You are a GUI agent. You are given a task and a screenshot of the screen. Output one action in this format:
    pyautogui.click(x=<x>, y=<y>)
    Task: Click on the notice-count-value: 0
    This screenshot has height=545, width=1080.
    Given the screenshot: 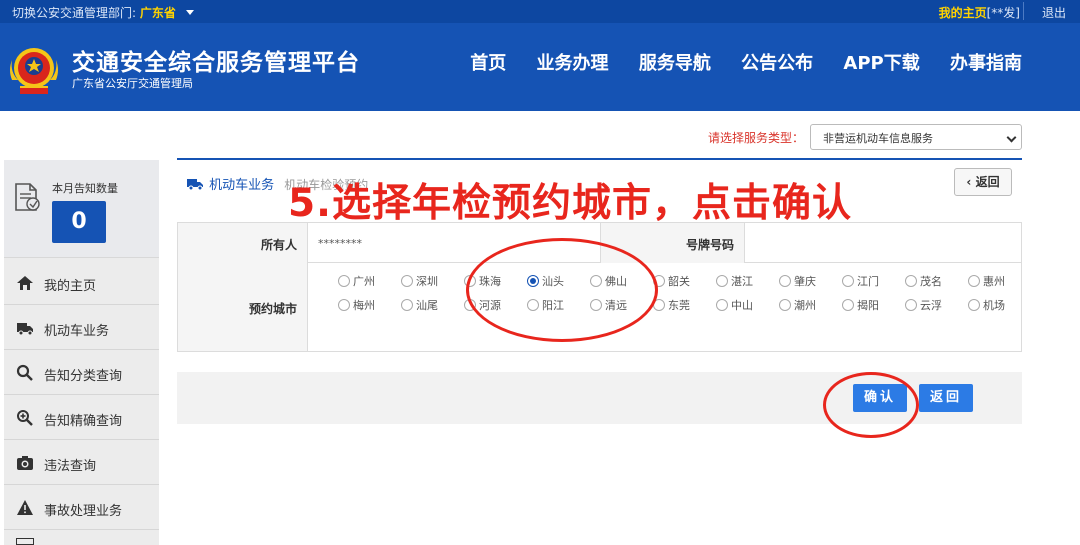 What is the action you would take?
    pyautogui.click(x=79, y=222)
    